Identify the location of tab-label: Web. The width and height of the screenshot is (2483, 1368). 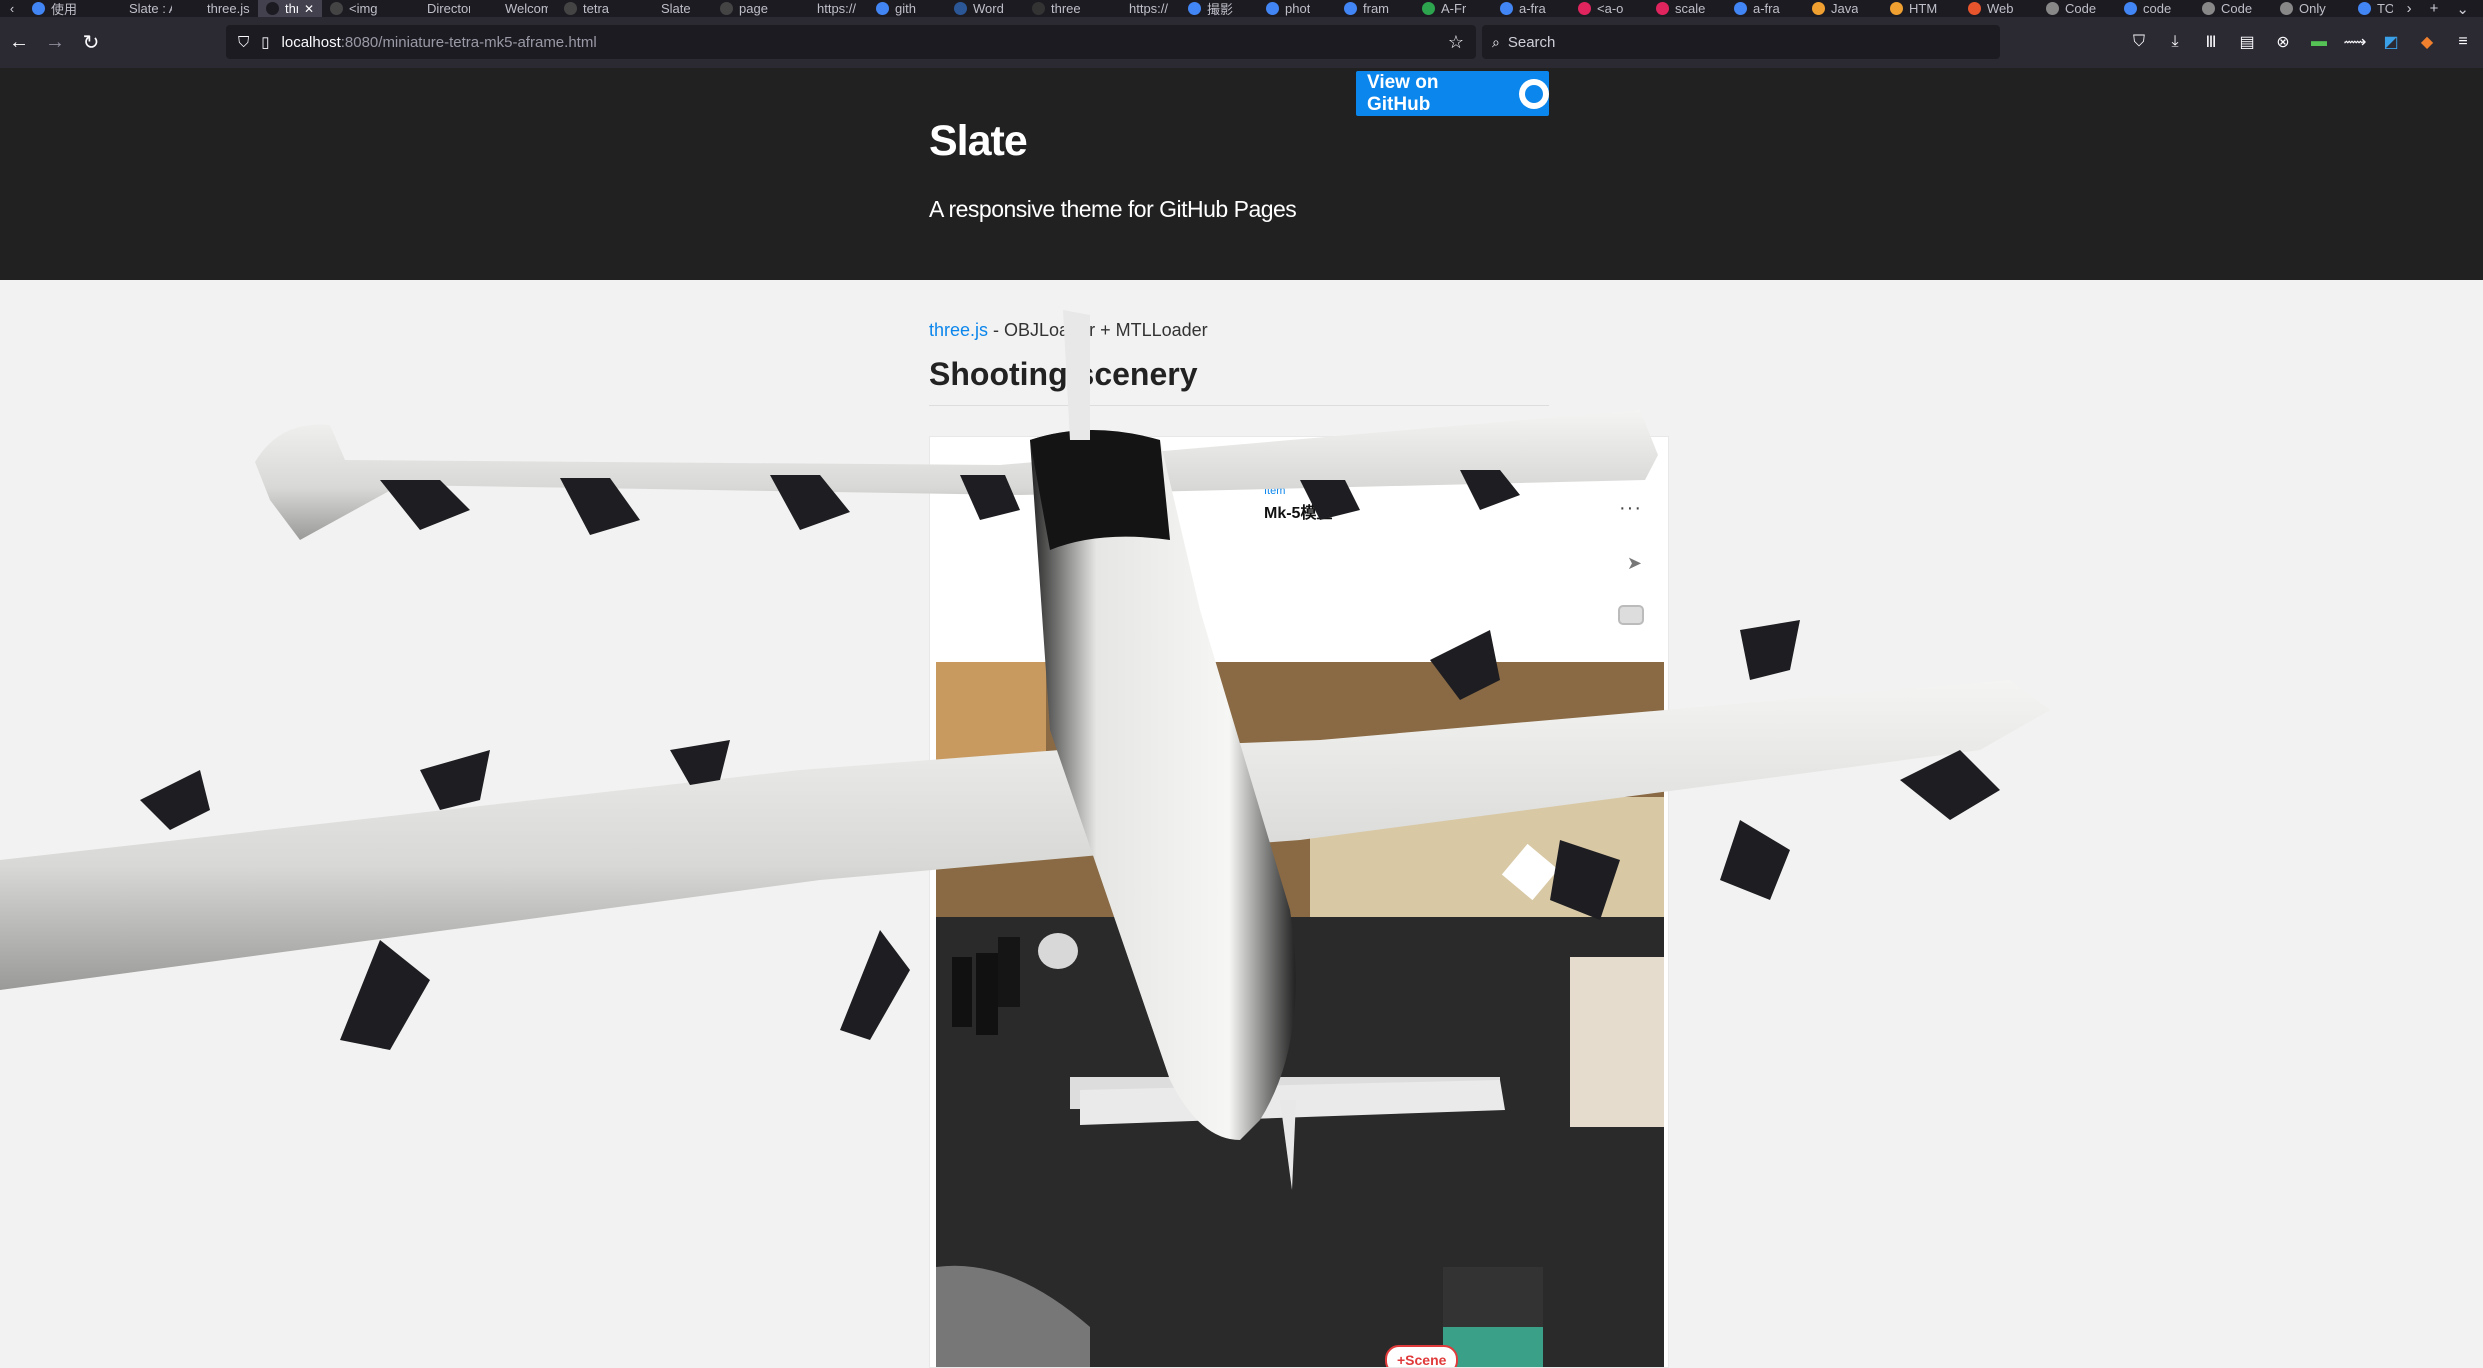
(2000, 8).